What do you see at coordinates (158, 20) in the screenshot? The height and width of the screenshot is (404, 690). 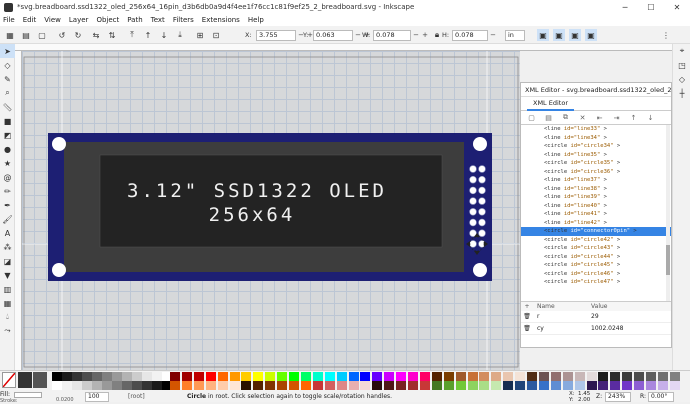 I see `menu-text: Text` at bounding box center [158, 20].